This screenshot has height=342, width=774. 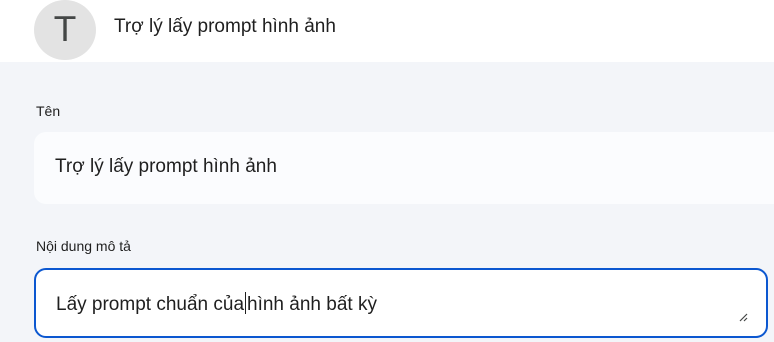 I want to click on description-text-after-caret: hình ảnh bất kỳ, so click(x=312, y=304).